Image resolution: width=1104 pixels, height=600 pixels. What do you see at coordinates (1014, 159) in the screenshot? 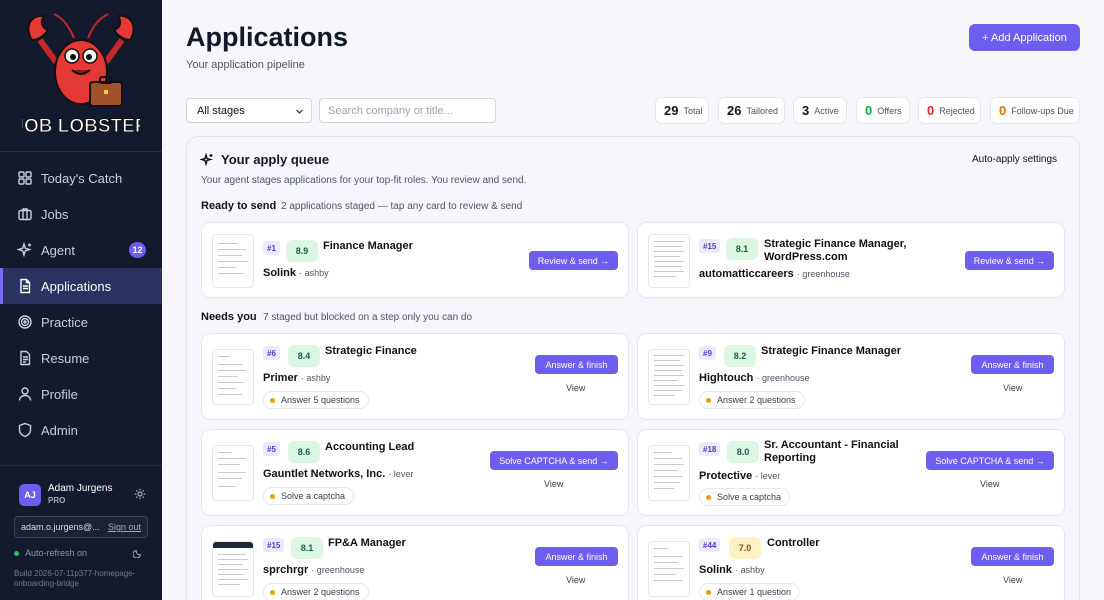
I see `auto-apply-settings-link: Auto-apply settings` at bounding box center [1014, 159].